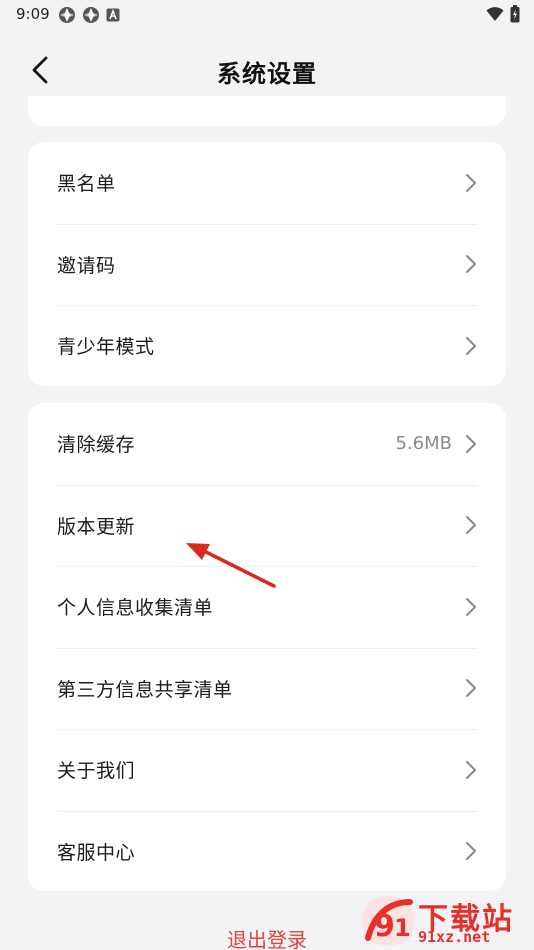 The width and height of the screenshot is (534, 950). I want to click on header: 系统设置, so click(267, 70).